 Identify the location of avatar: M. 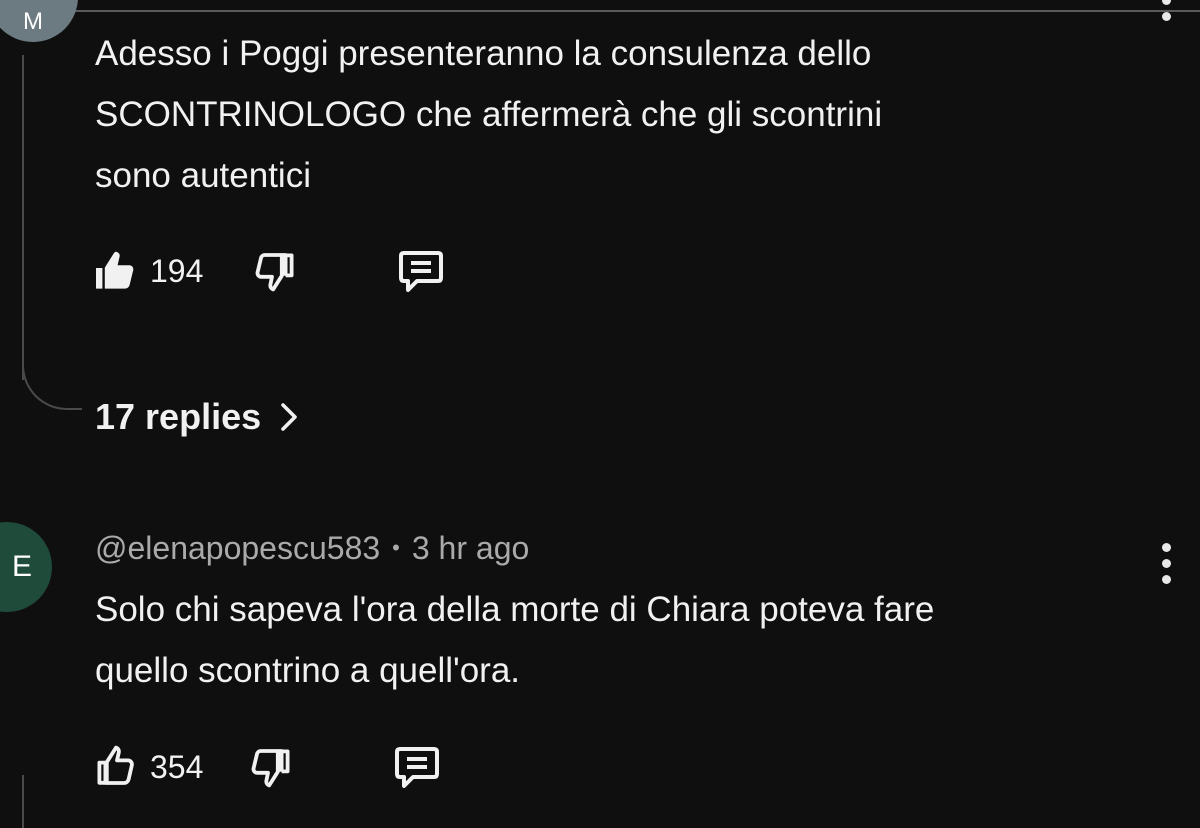
(39, 21).